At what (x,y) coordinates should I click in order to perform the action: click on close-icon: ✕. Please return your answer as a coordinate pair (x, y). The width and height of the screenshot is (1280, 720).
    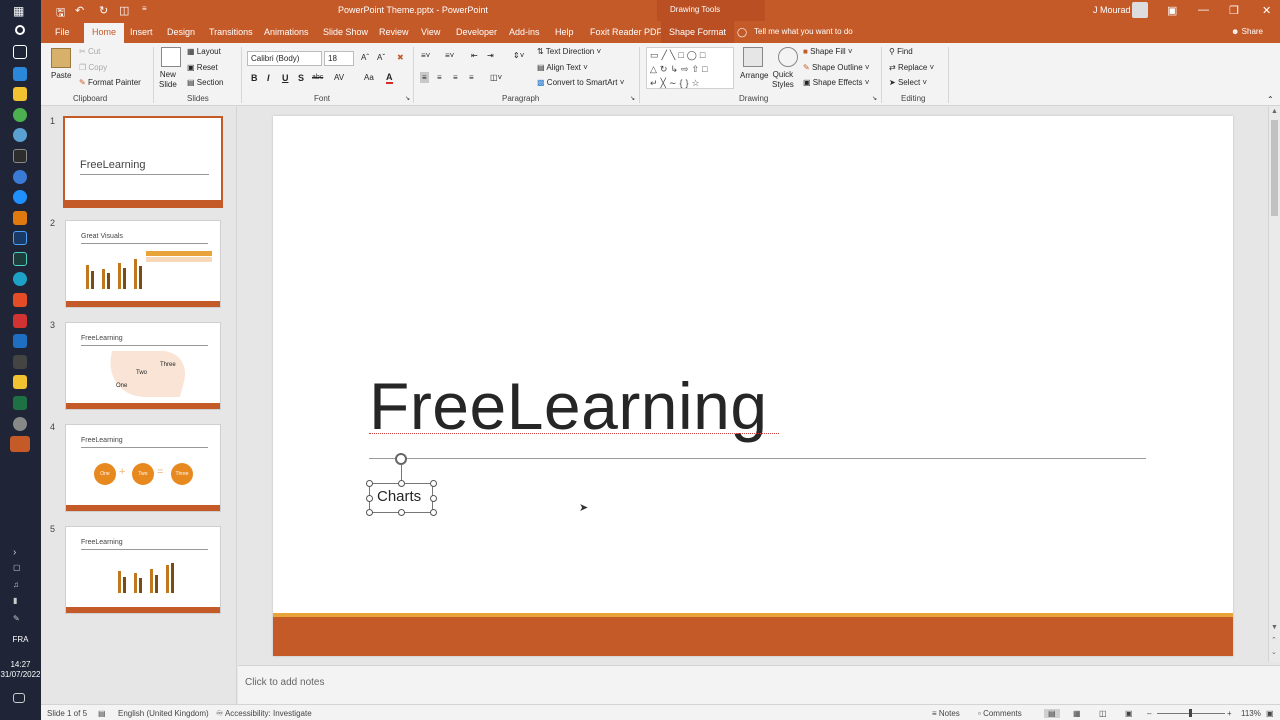
    Looking at the image, I should click on (1266, 10).